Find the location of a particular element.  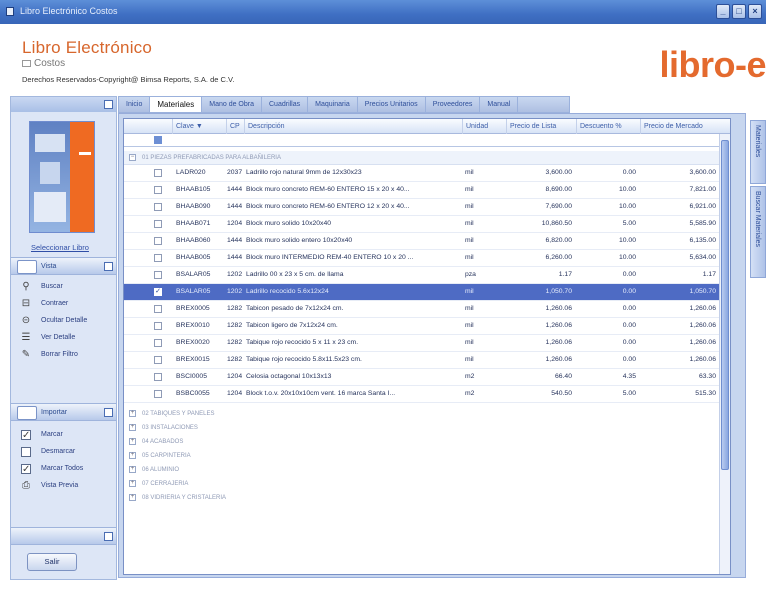

cell-cp: 1282 is located at coordinates (235, 359).